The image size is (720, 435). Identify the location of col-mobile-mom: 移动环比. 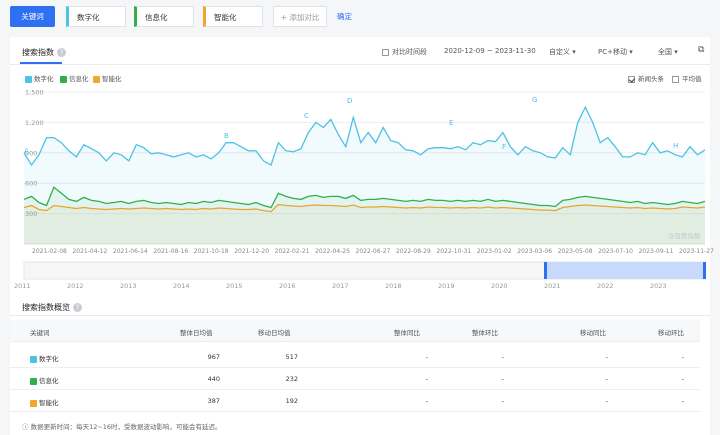
(671, 333).